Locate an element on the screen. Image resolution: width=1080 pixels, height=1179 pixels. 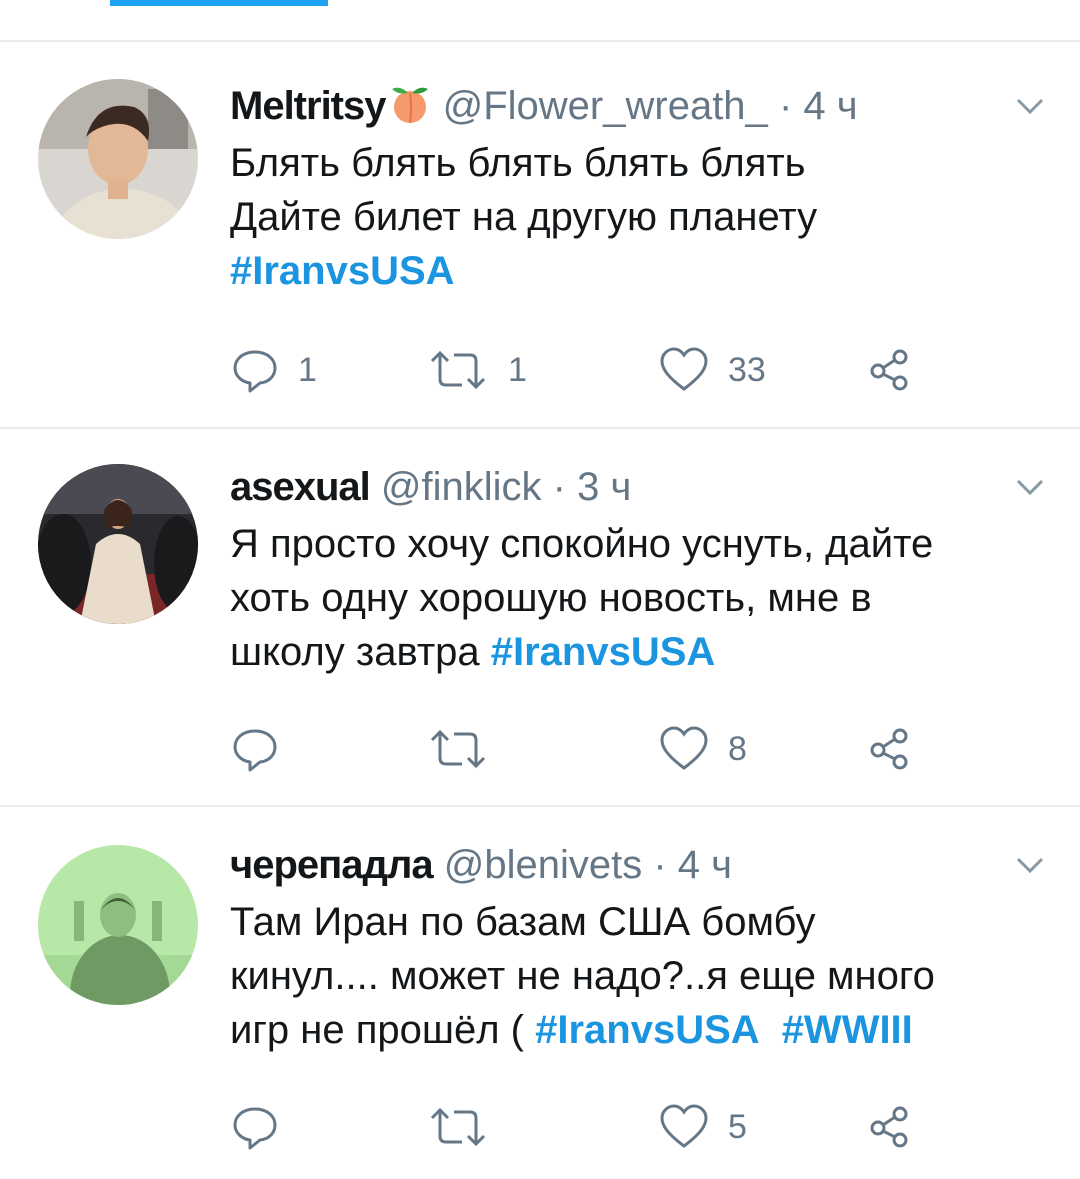
tweet-line: Дайте билет на другую планету is located at coordinates (524, 217).